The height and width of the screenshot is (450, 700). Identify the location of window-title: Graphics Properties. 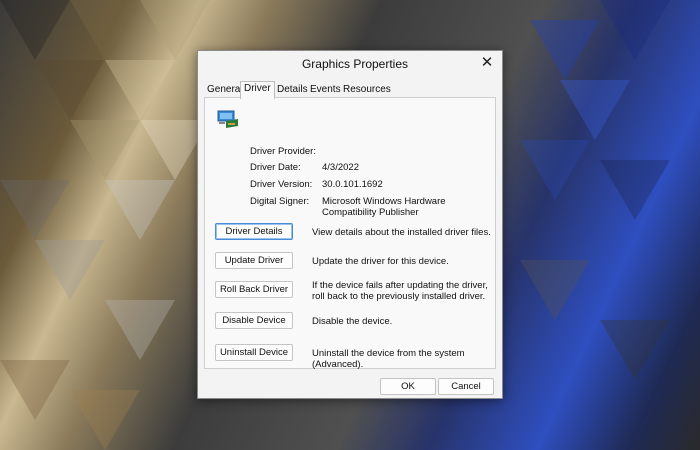
(355, 64).